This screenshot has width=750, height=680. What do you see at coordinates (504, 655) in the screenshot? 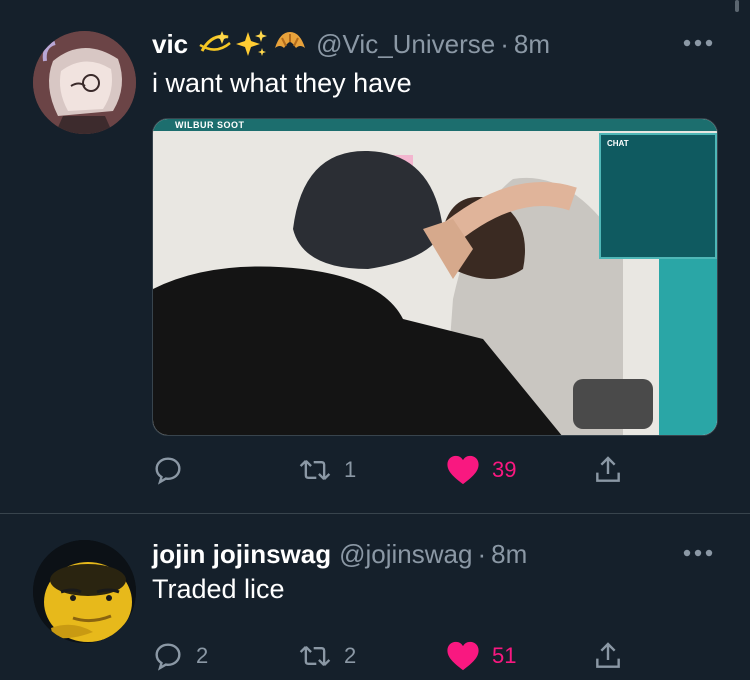
I see `like-count: 51` at bounding box center [504, 655].